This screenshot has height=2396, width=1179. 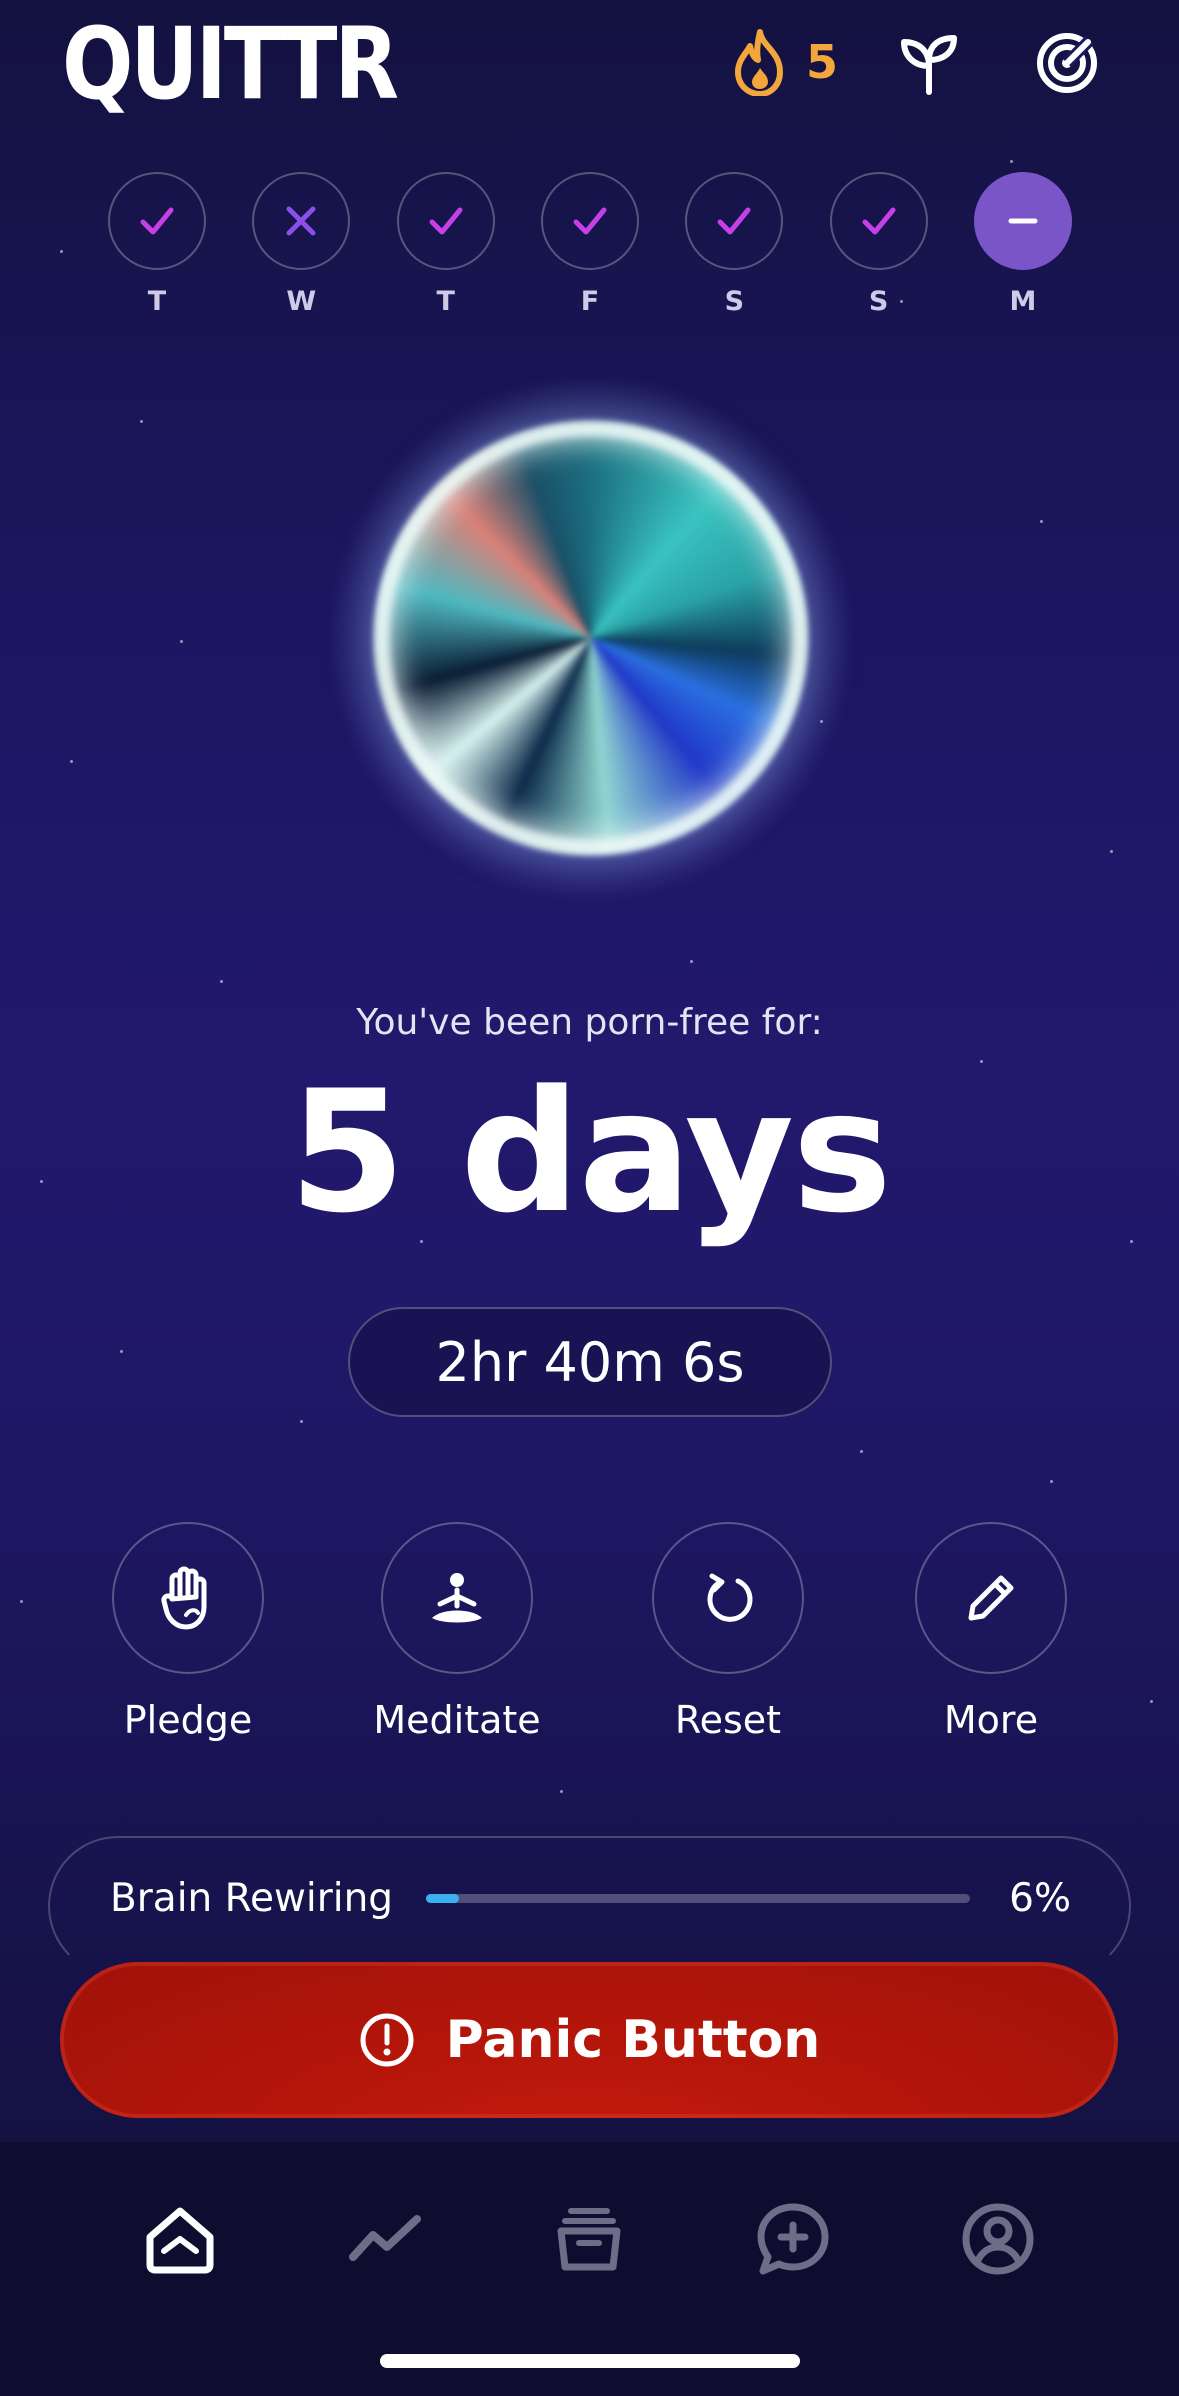 I want to click on streak-counter: 5, so click(x=783, y=62).